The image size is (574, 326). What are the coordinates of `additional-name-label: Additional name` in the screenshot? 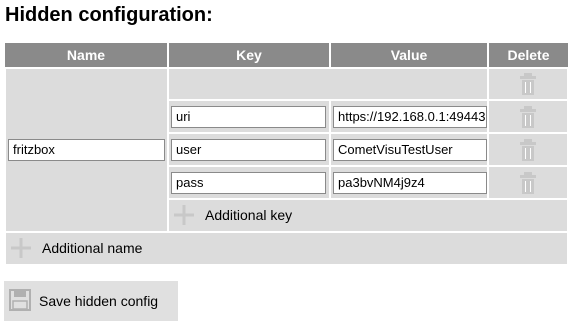 It's located at (92, 248).